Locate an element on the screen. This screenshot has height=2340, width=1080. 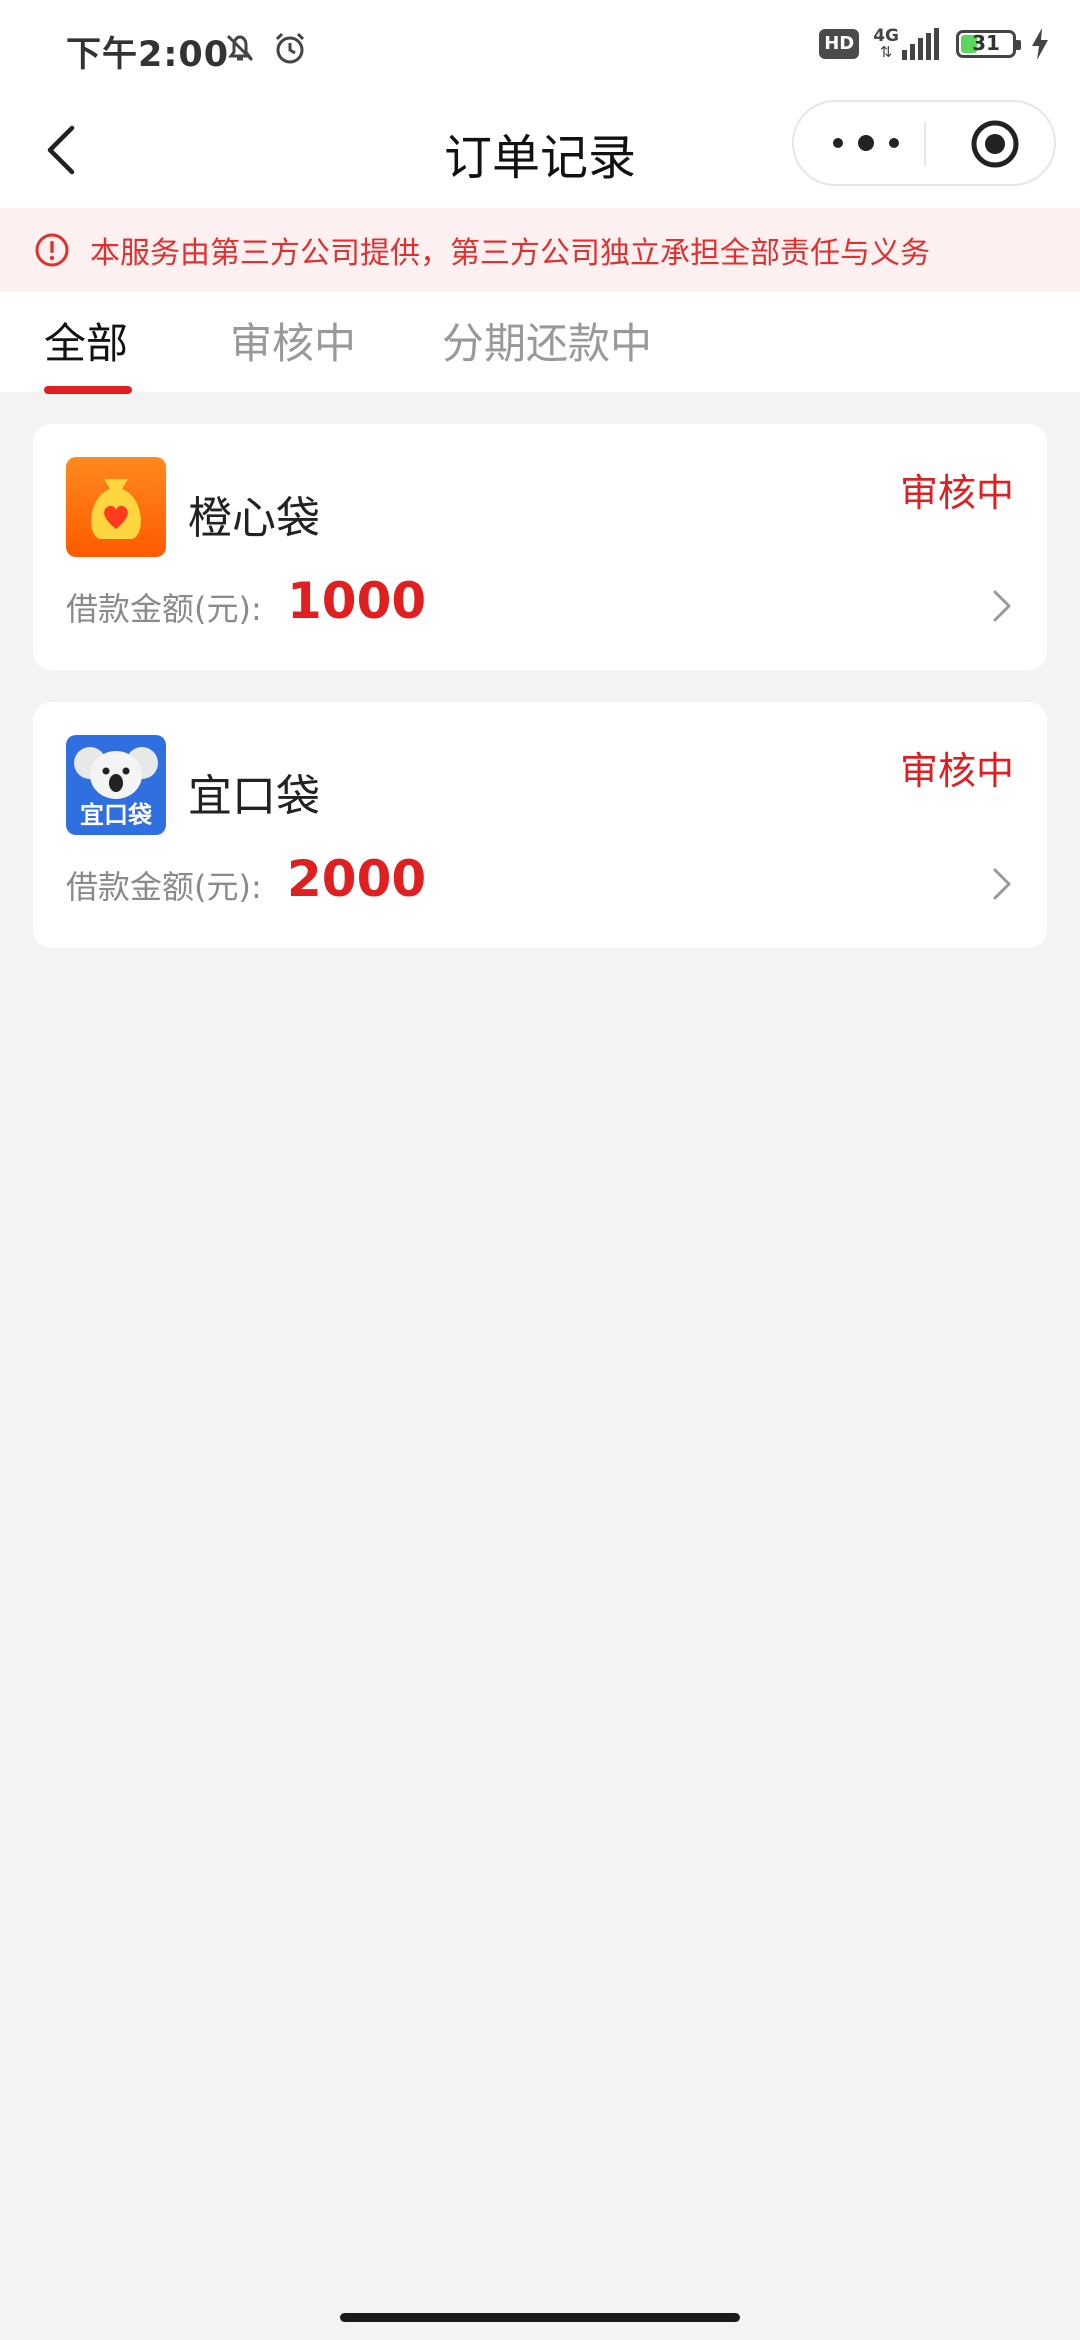
more-dots-icon is located at coordinates (866, 143).